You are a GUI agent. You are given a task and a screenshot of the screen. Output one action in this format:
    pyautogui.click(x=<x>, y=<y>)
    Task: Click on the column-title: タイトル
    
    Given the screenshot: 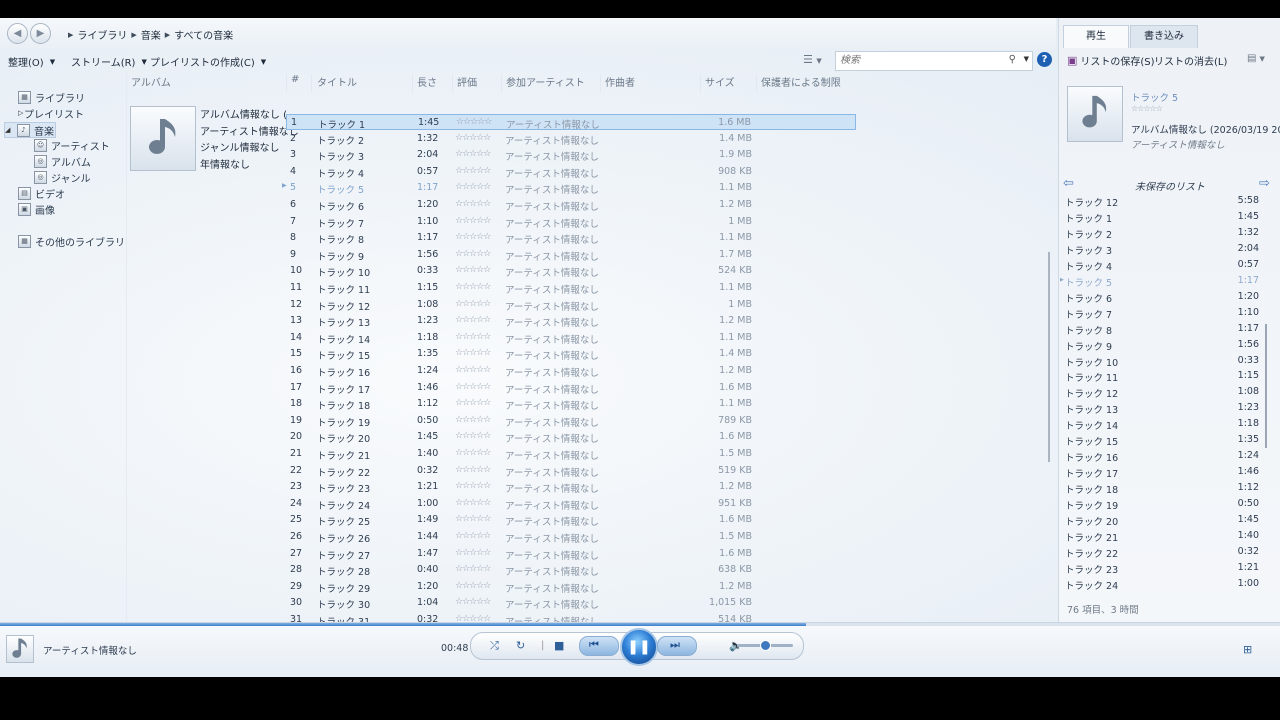 What is the action you would take?
    pyautogui.click(x=337, y=83)
    